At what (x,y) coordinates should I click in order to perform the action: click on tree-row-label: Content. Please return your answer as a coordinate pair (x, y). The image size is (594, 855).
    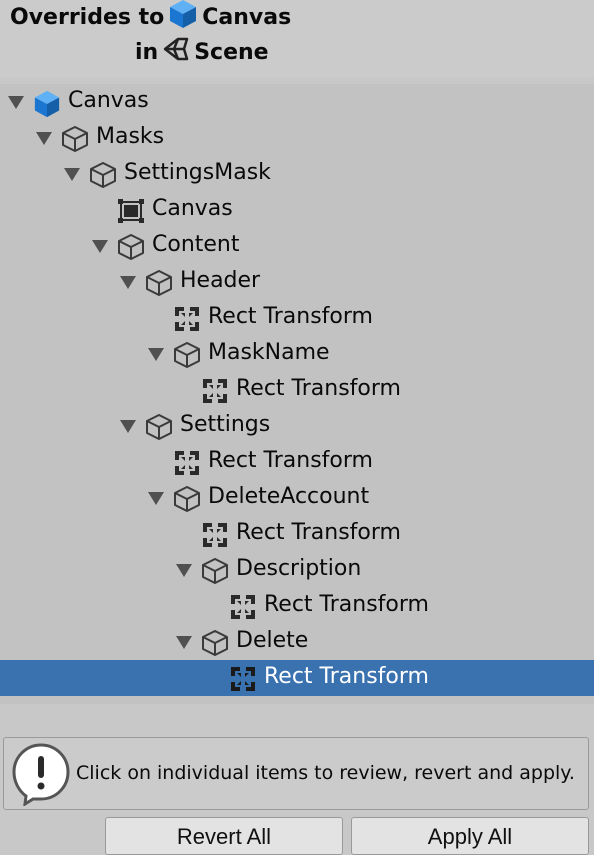
    Looking at the image, I should click on (196, 244).